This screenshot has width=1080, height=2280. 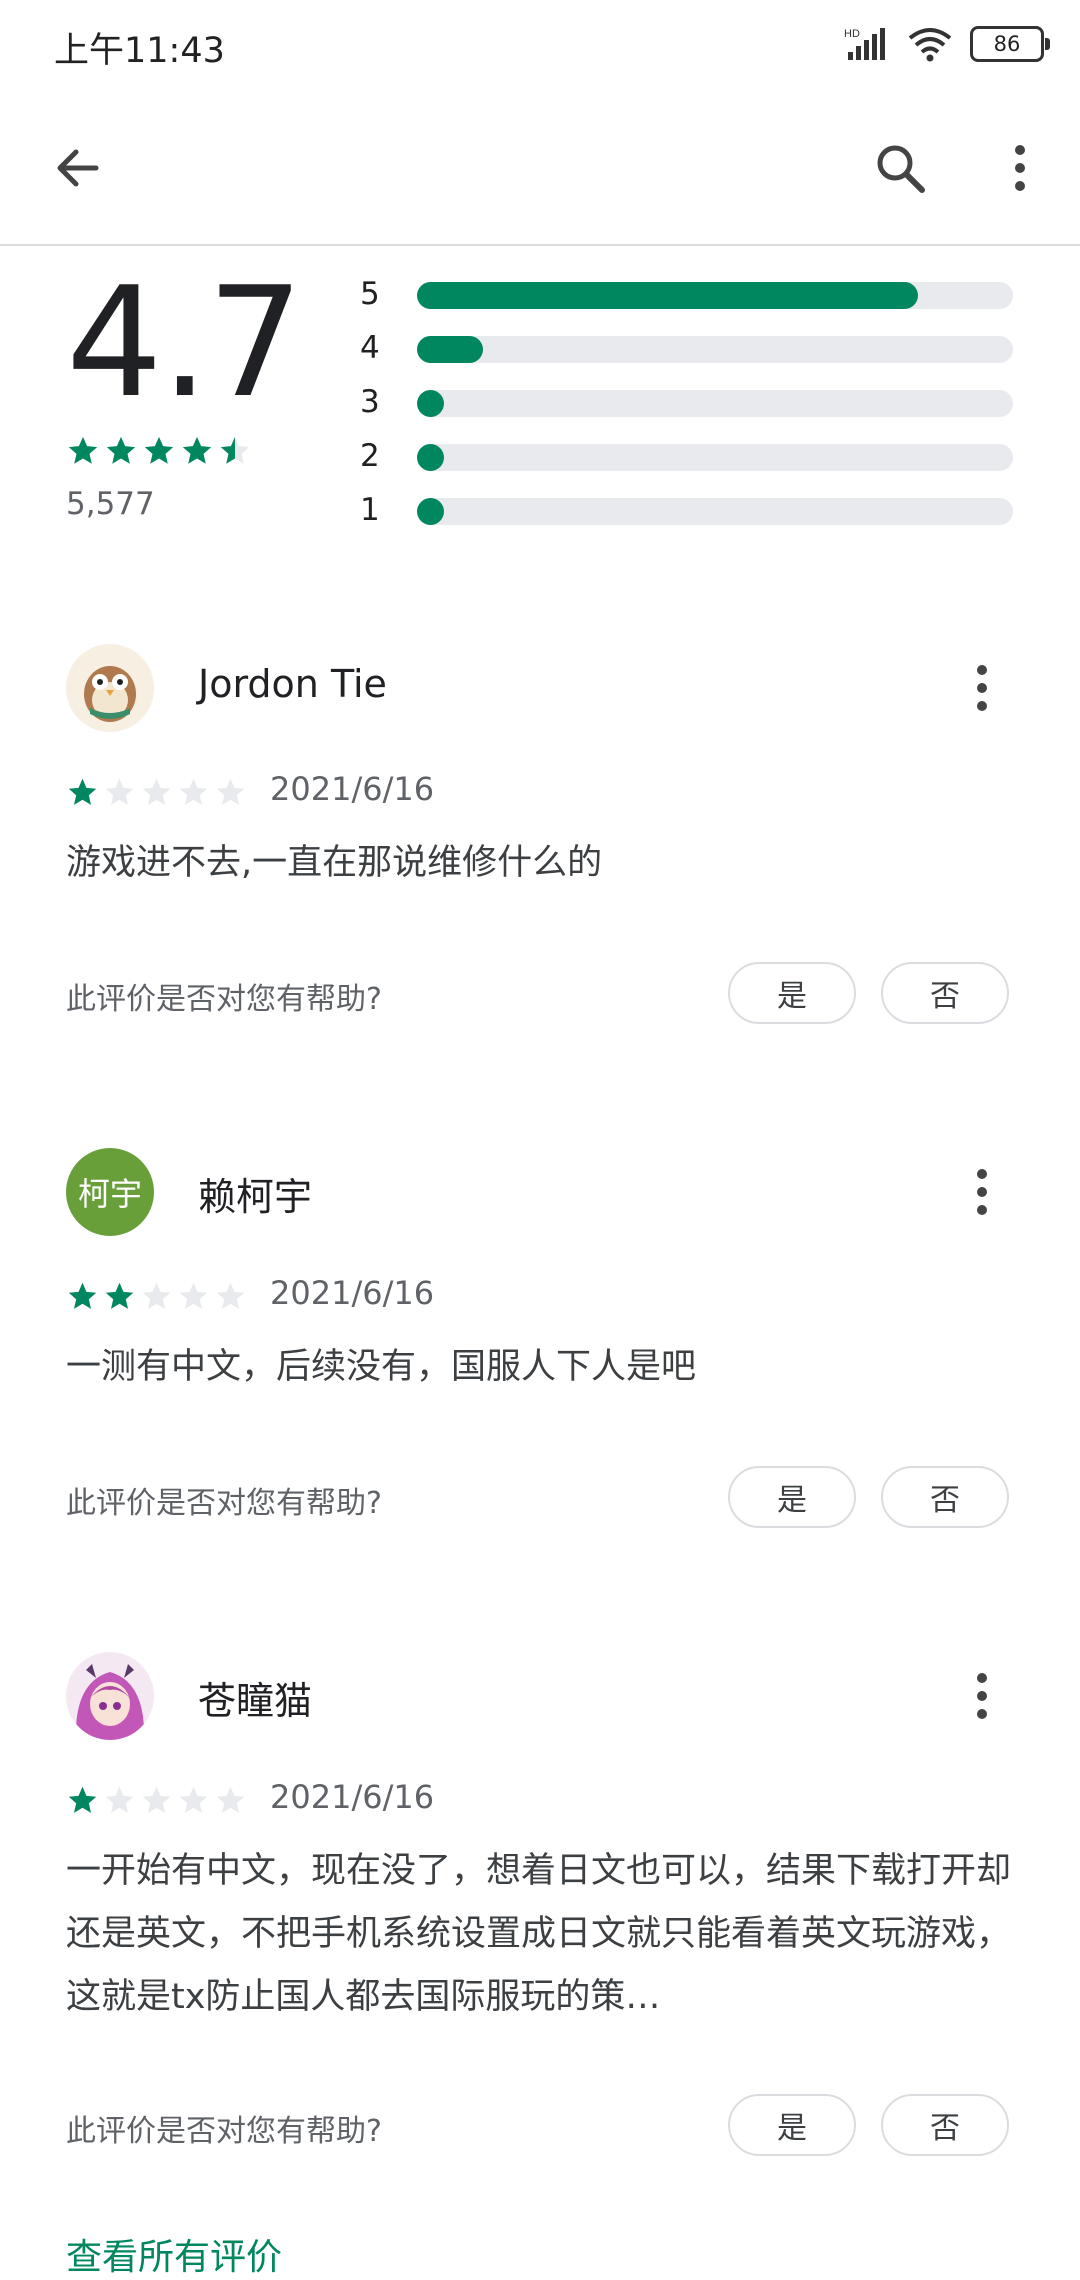 I want to click on avatar-initials: 柯宇, so click(x=110, y=1192).